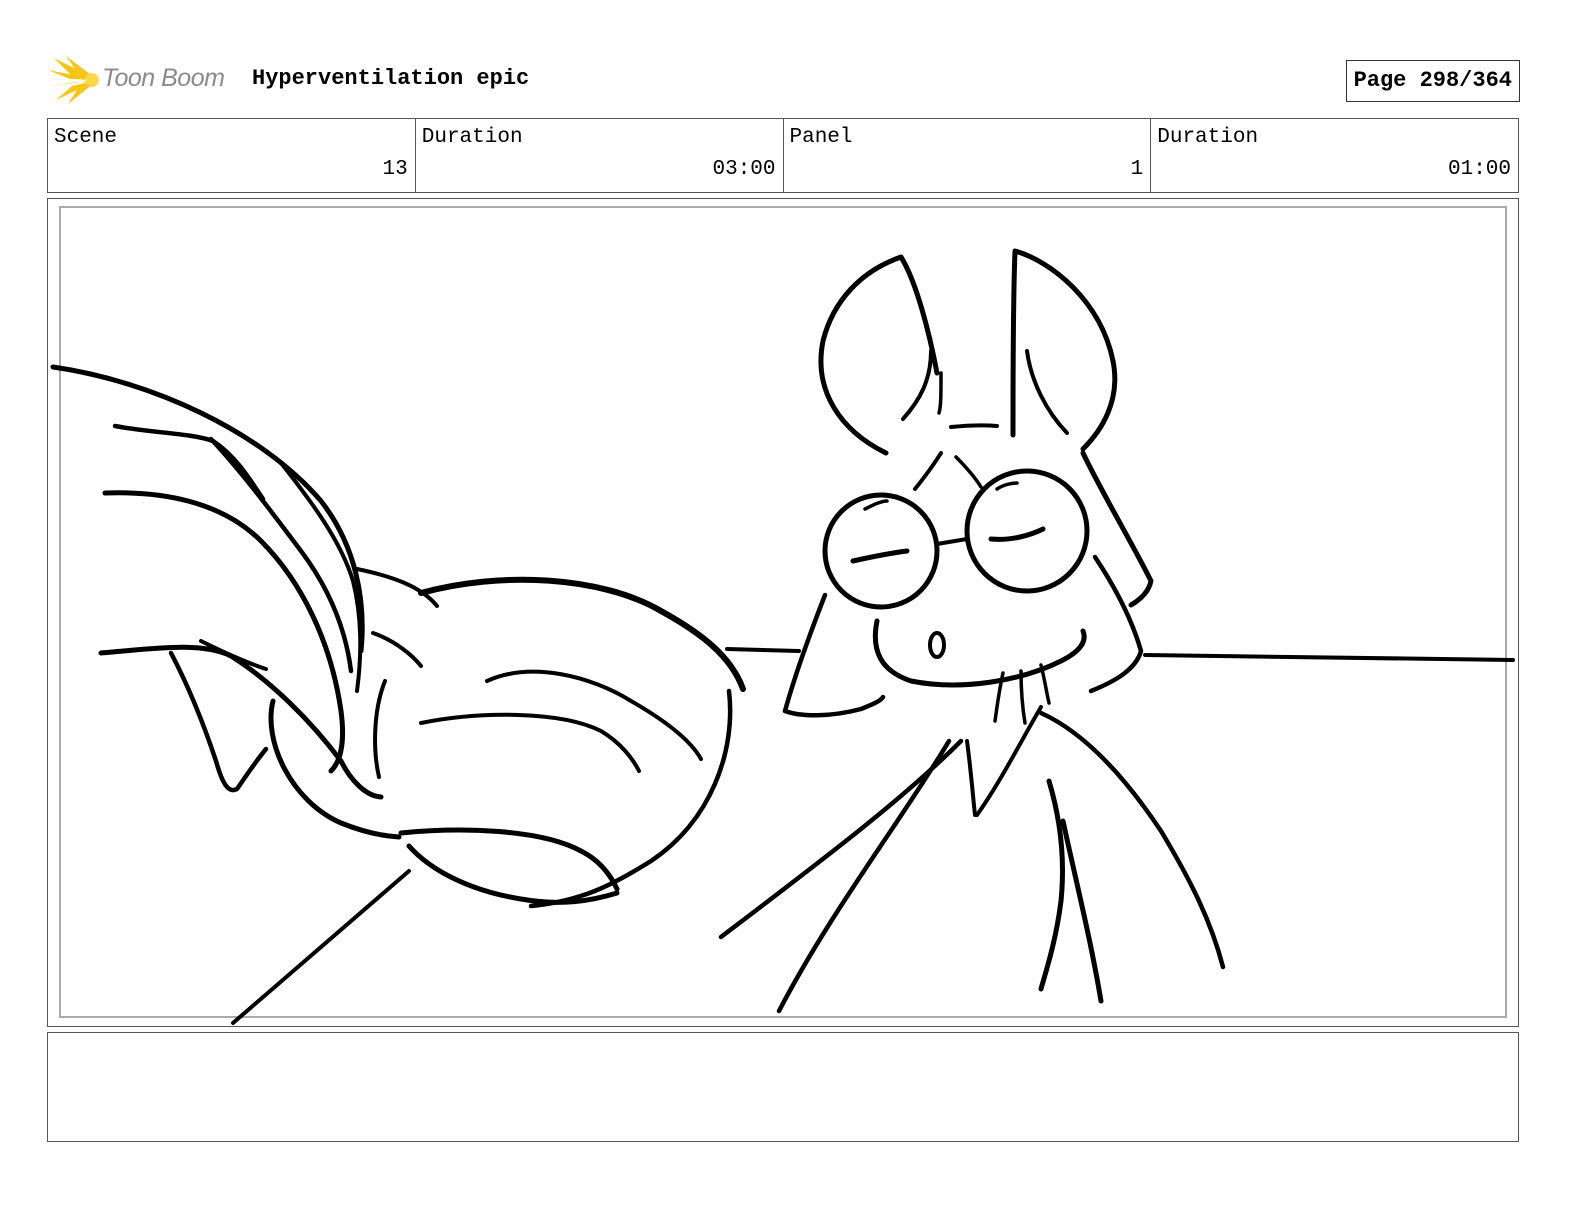  Describe the element at coordinates (163, 78) in the screenshot. I see `logo-text: Toon Boom` at that location.